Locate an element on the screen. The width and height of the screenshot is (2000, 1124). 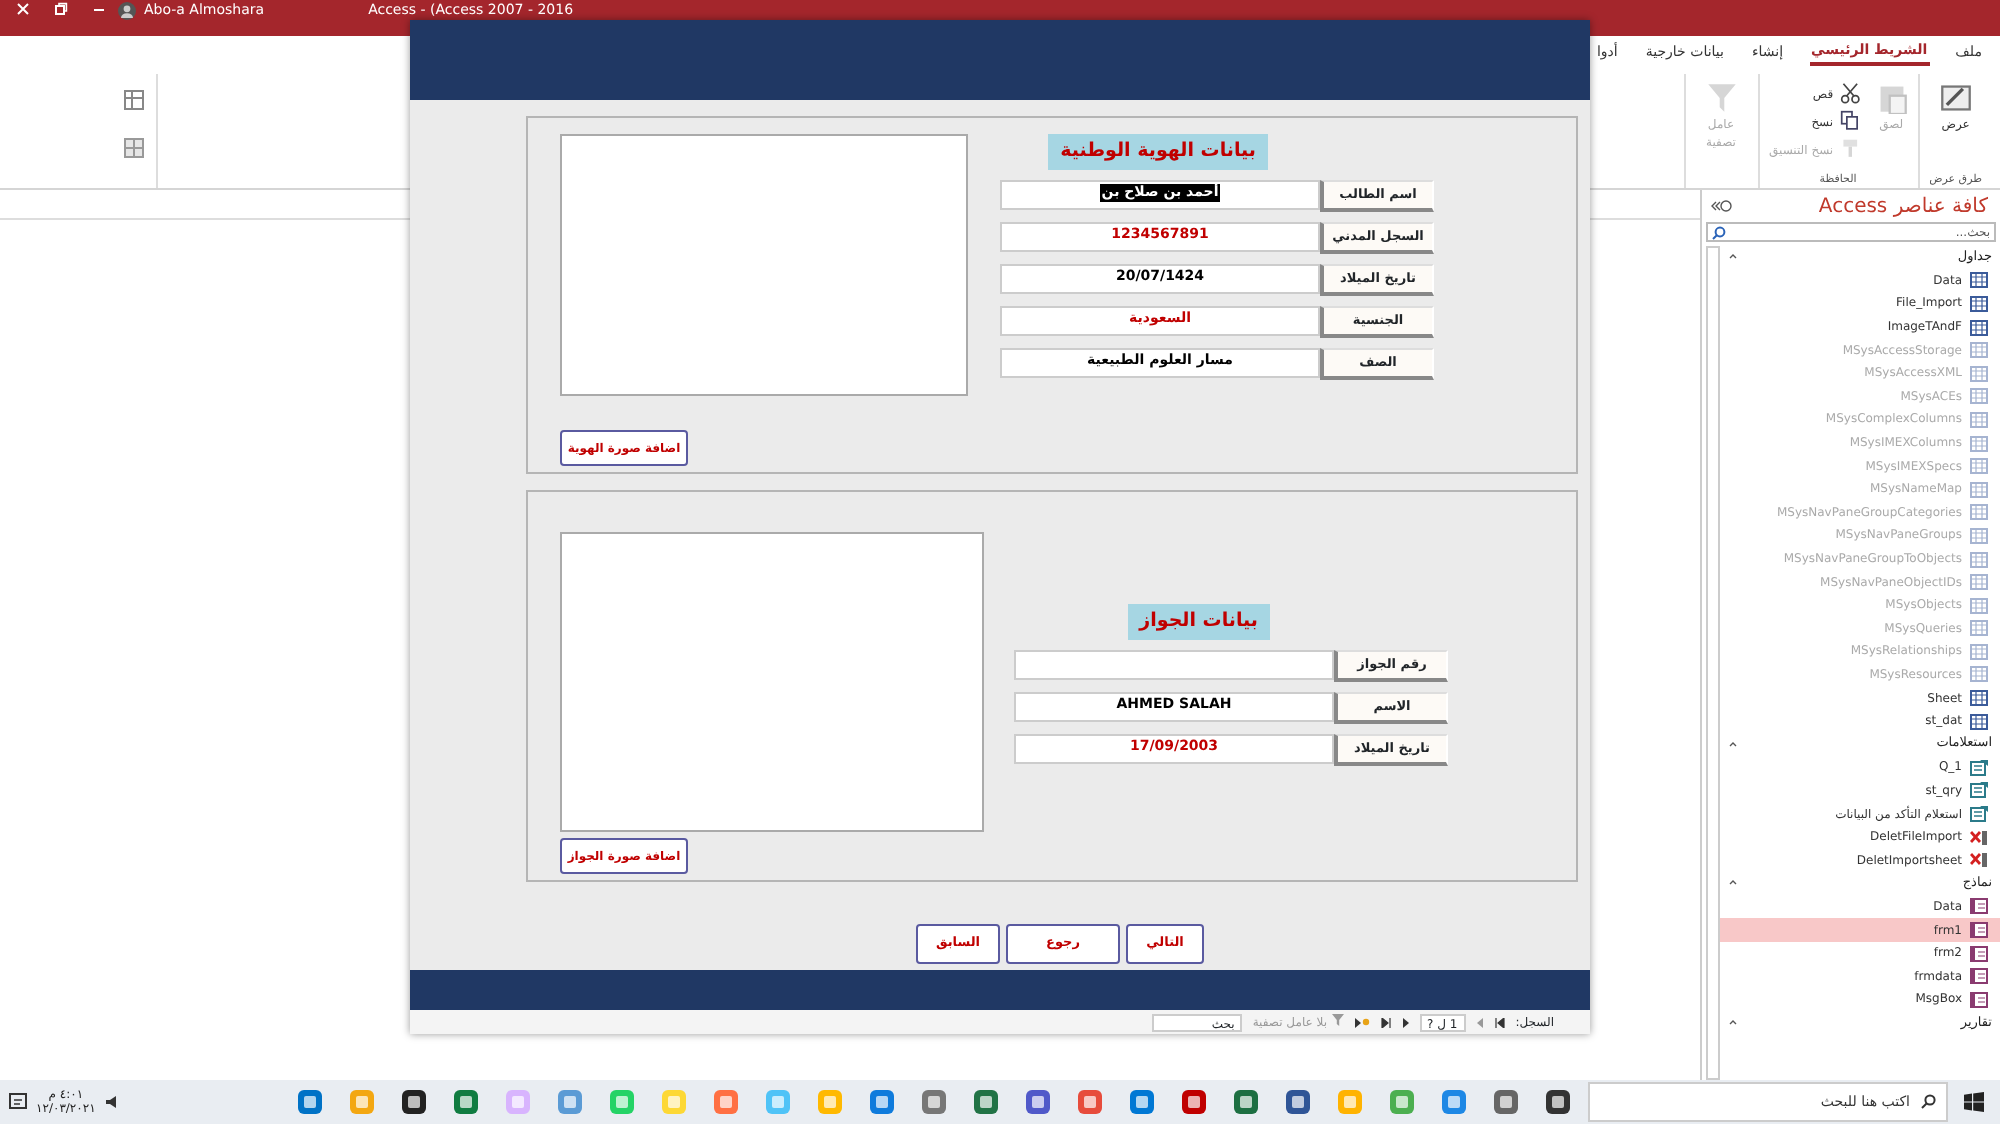
collapse-icon is located at coordinates (1722, 206).